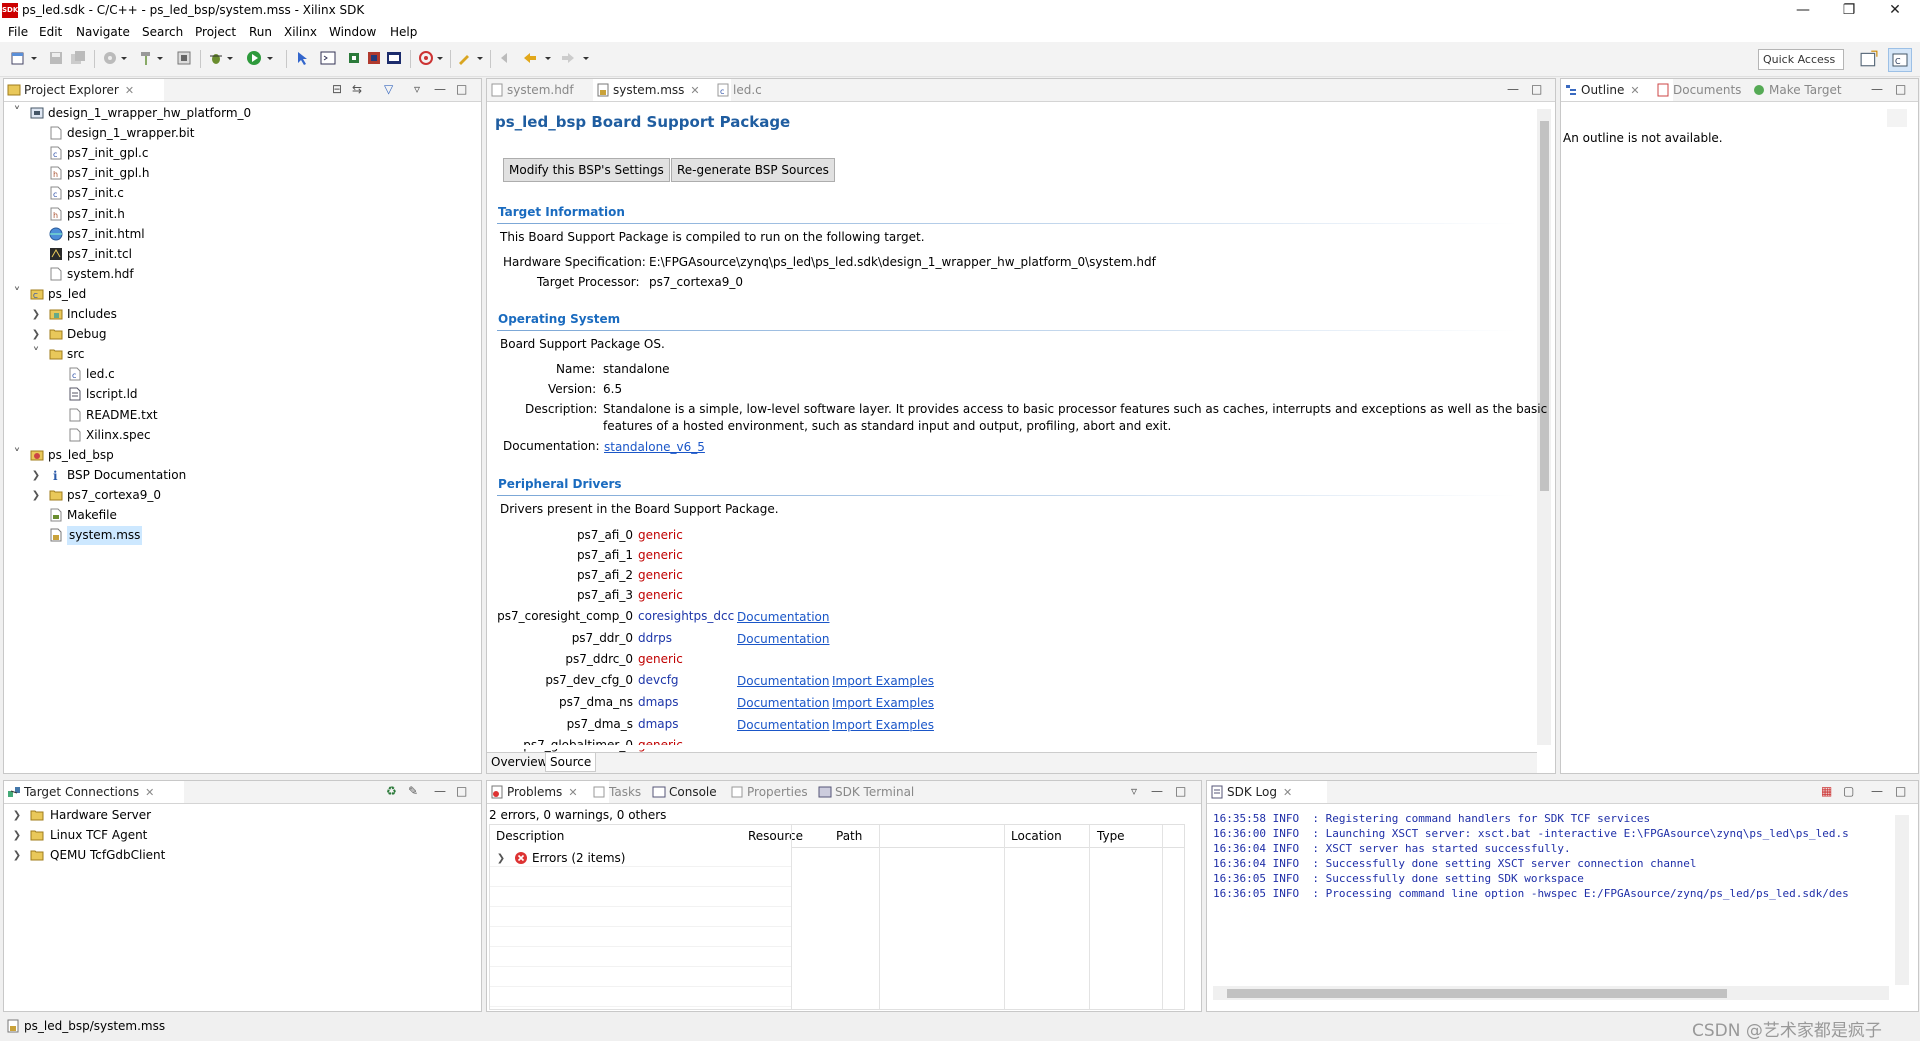  I want to click on menu-file: File, so click(18, 32).